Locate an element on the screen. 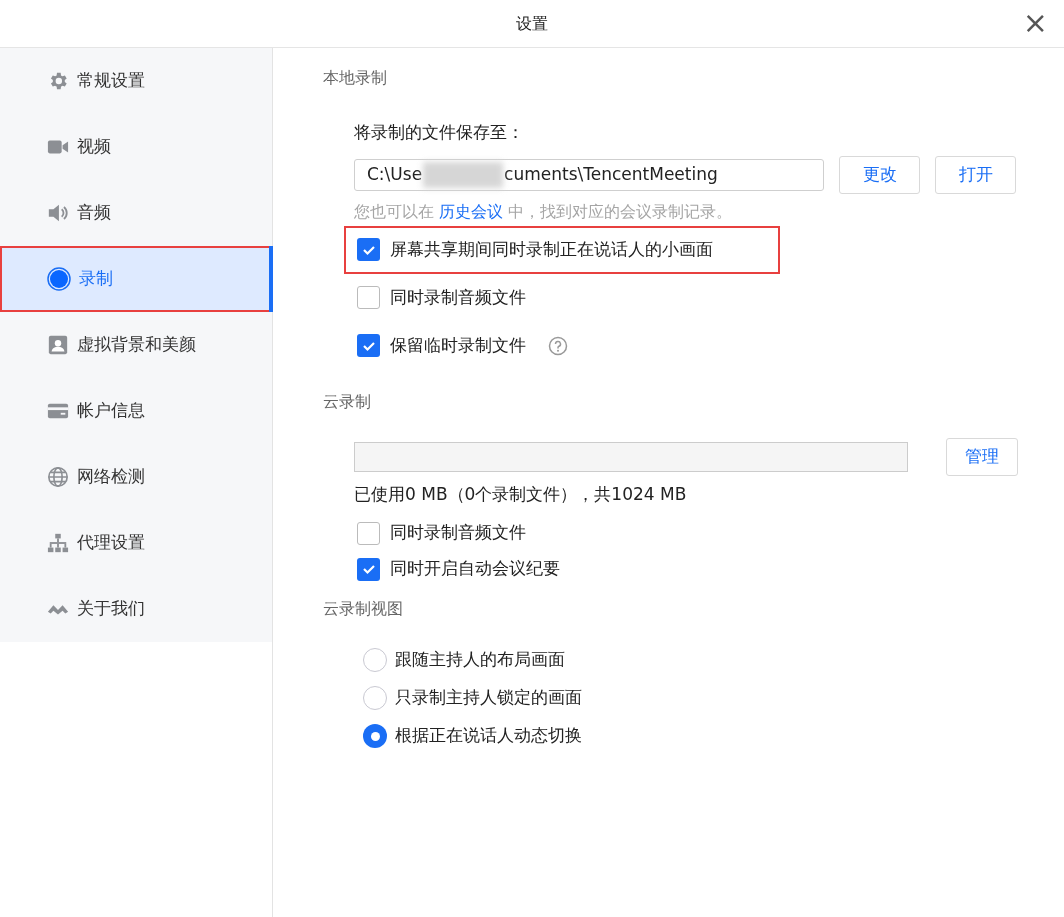  action-button: 打开 is located at coordinates (975, 174).